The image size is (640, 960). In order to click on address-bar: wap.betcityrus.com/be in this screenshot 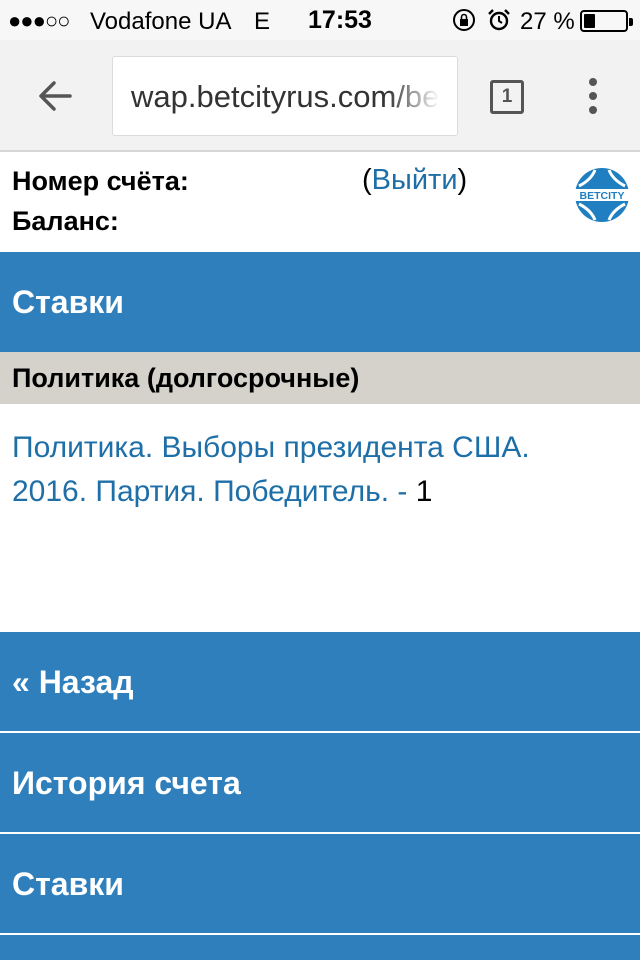, I will do `click(285, 96)`.